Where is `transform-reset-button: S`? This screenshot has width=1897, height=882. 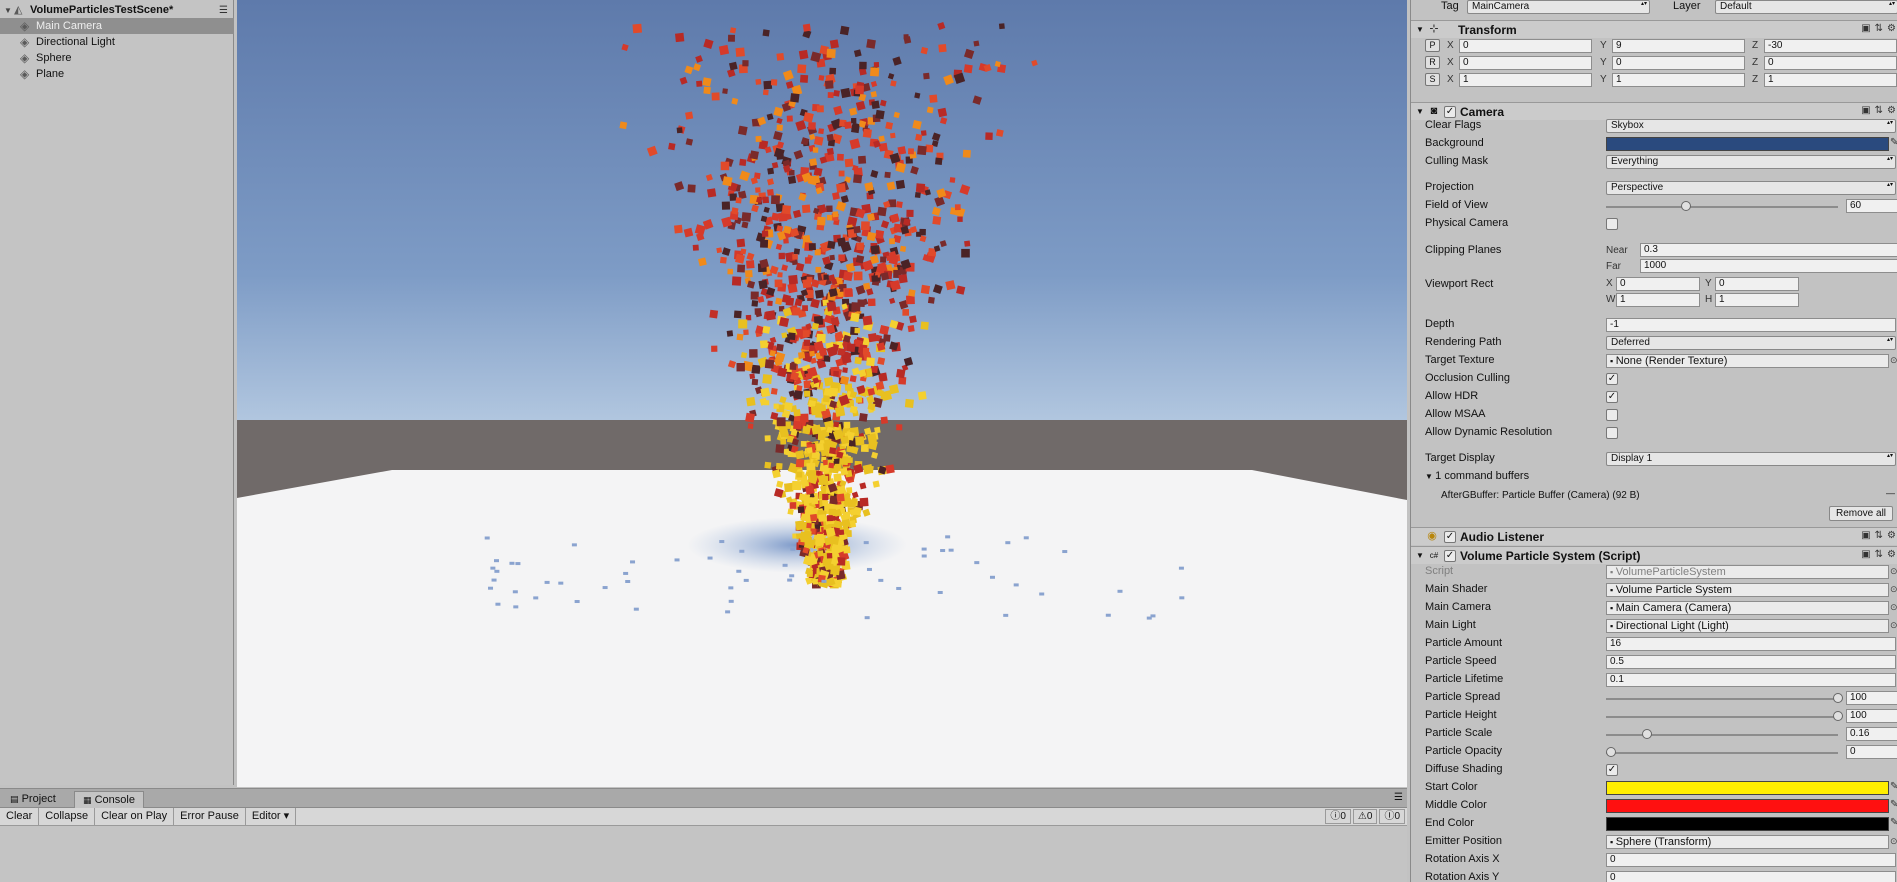 transform-reset-button: S is located at coordinates (1432, 79).